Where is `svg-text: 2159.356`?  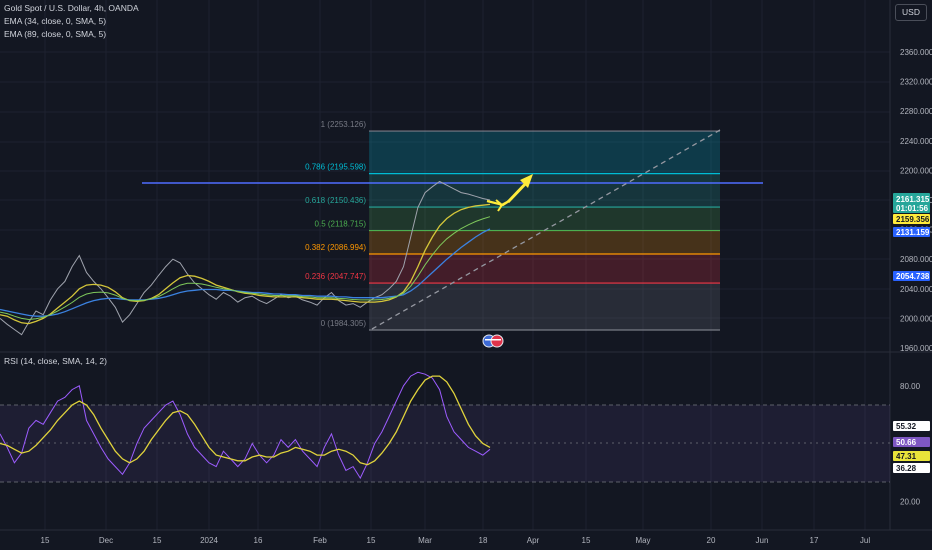 svg-text: 2159.356 is located at coordinates (913, 219).